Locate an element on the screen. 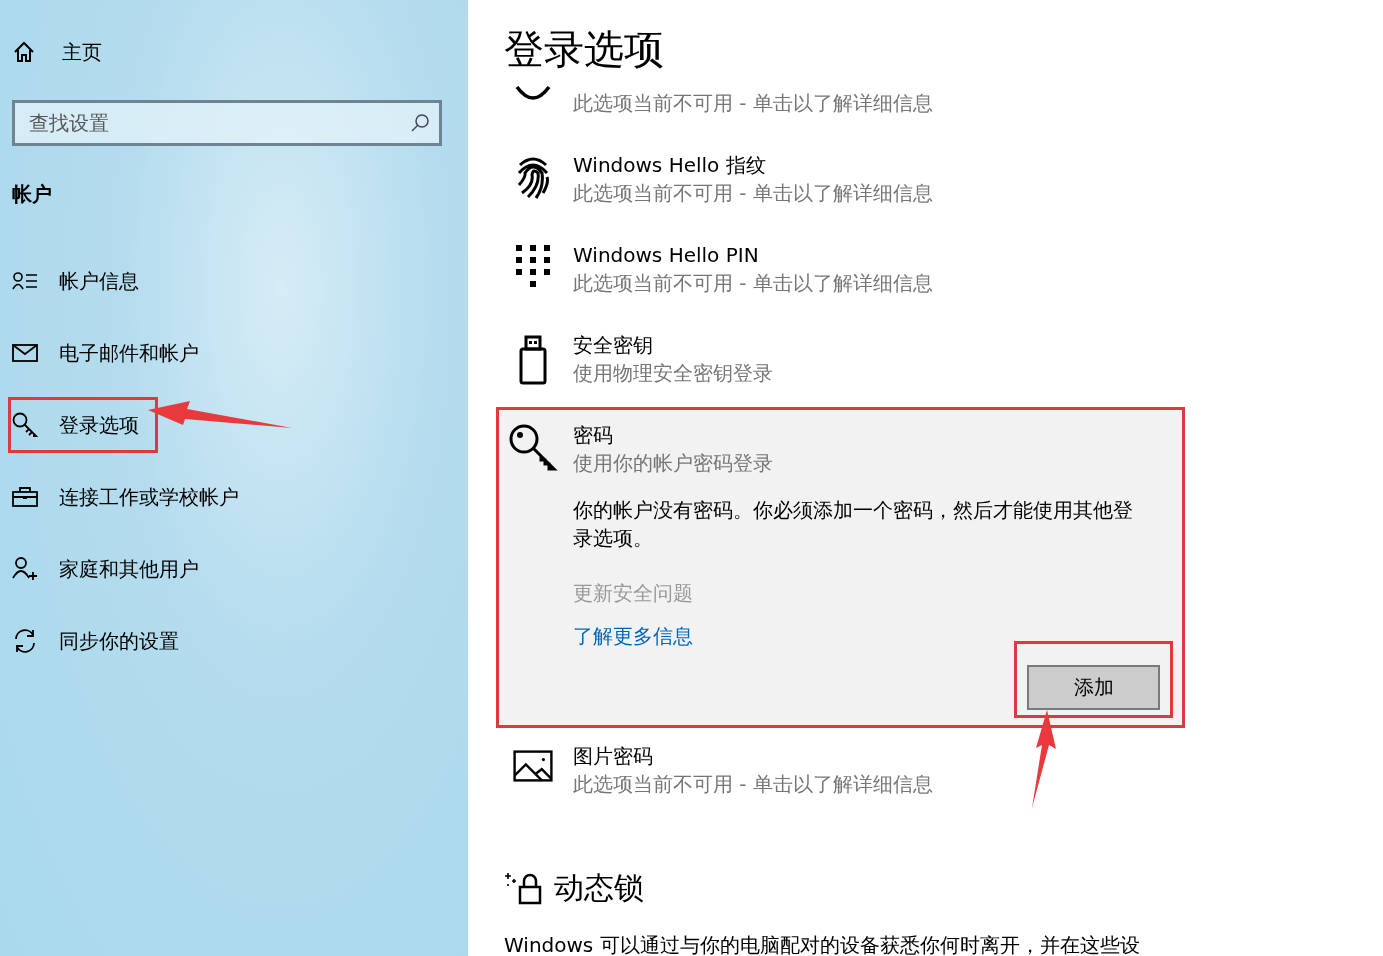  option-title: 安全密钥 is located at coordinates (613, 345).